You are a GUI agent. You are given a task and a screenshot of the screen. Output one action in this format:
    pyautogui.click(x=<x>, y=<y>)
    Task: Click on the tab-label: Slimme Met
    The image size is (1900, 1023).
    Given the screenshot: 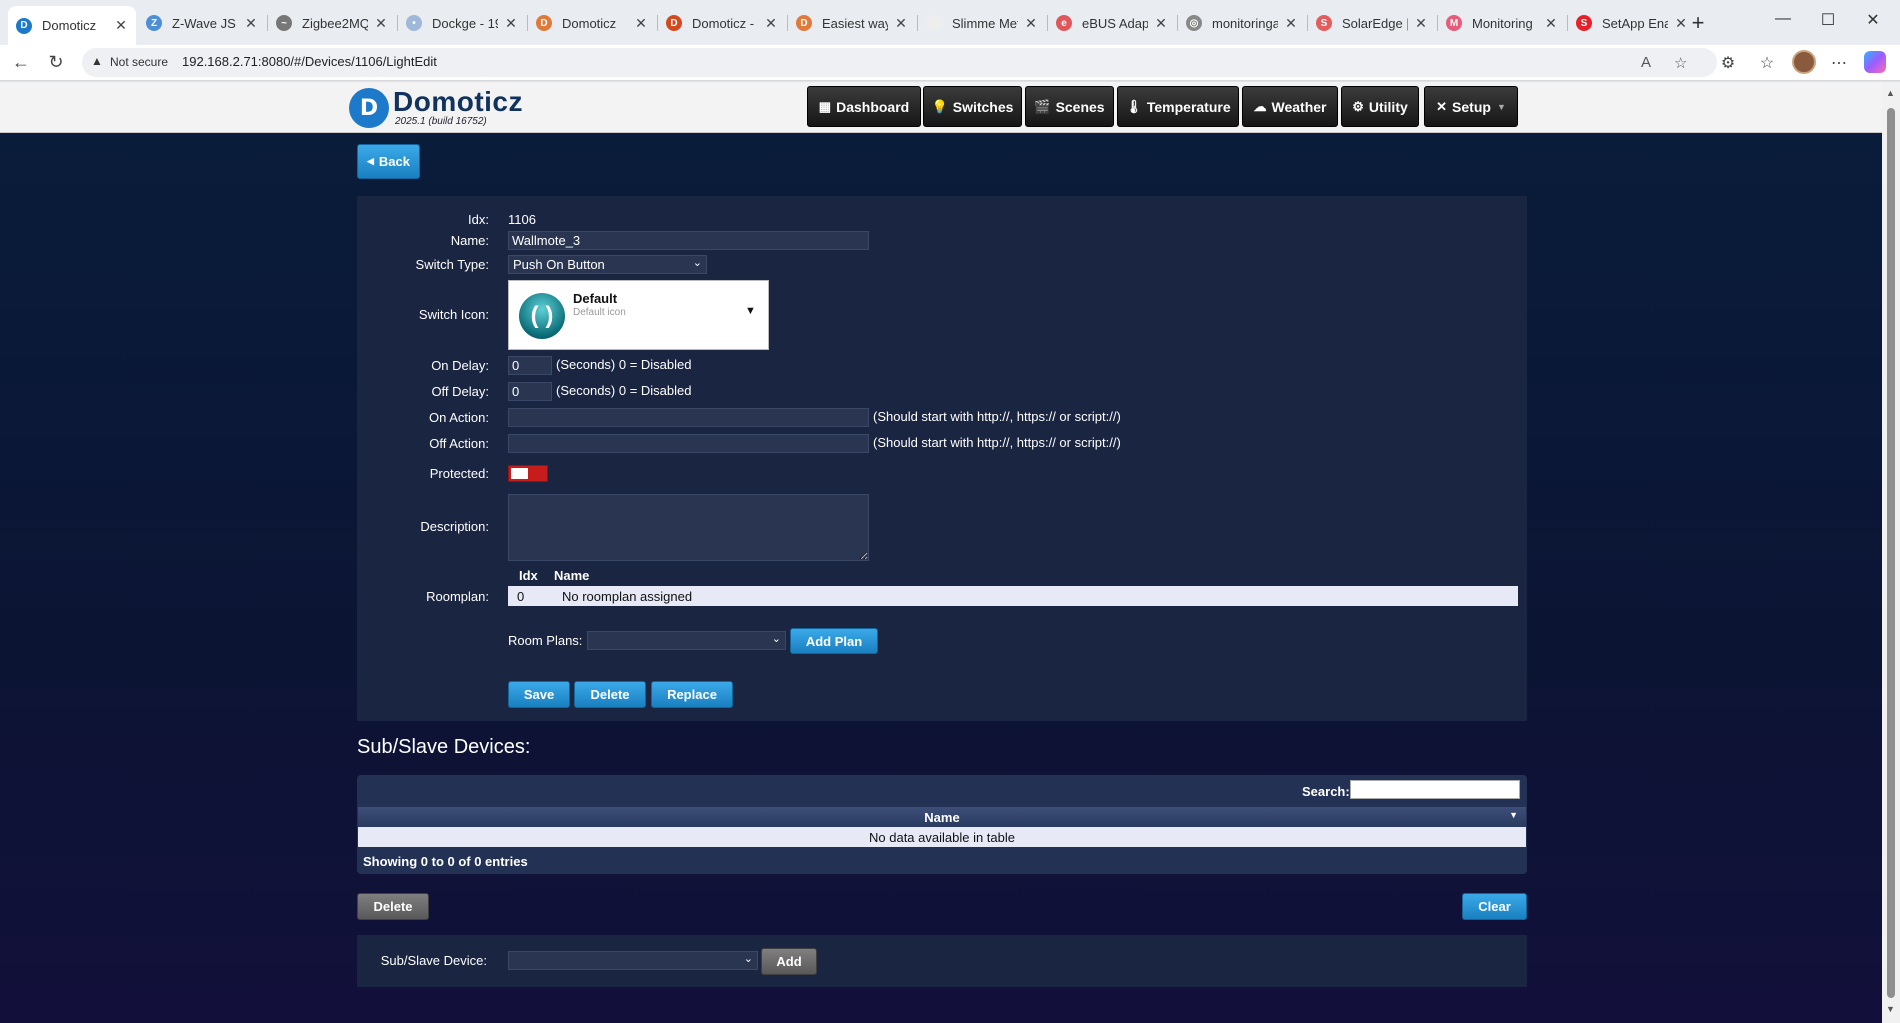 What is the action you would take?
    pyautogui.click(x=985, y=23)
    